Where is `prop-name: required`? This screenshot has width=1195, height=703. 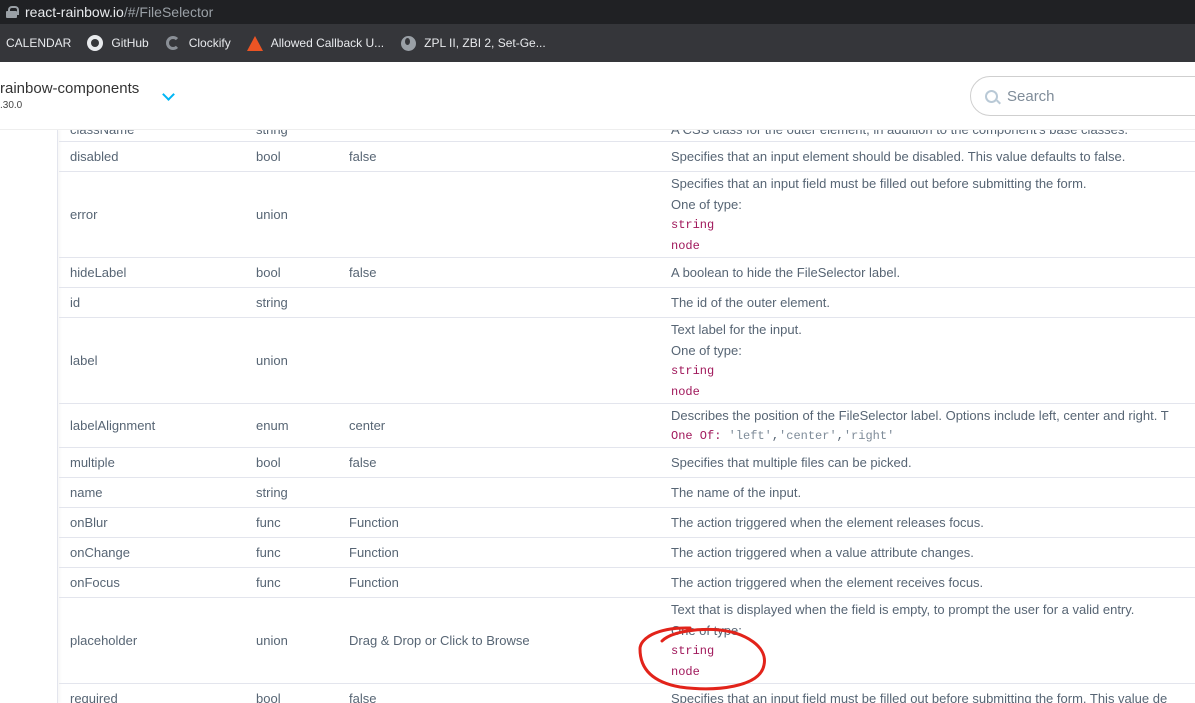 prop-name: required is located at coordinates (94, 697).